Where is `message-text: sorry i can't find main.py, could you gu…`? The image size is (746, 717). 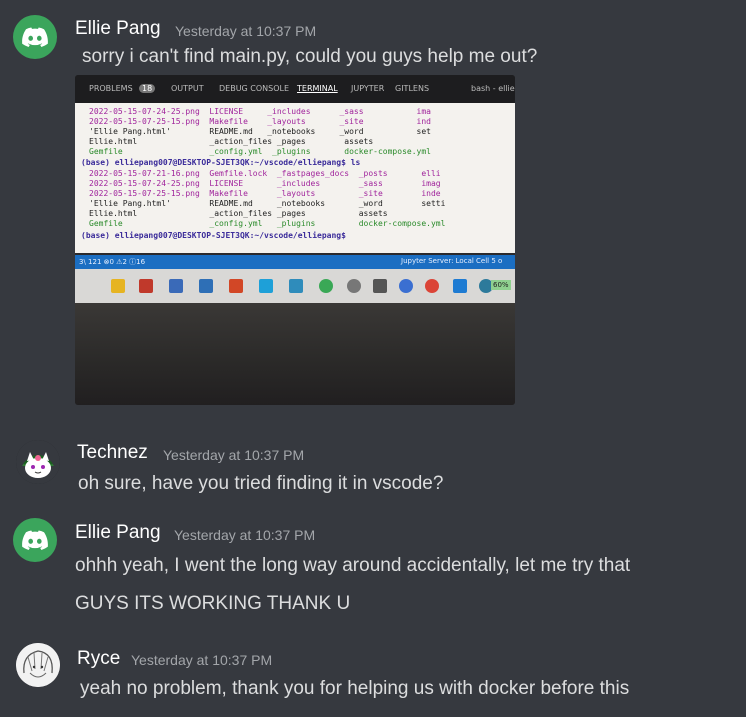
message-text: sorry i can't find main.py, could you gu… is located at coordinates (310, 56).